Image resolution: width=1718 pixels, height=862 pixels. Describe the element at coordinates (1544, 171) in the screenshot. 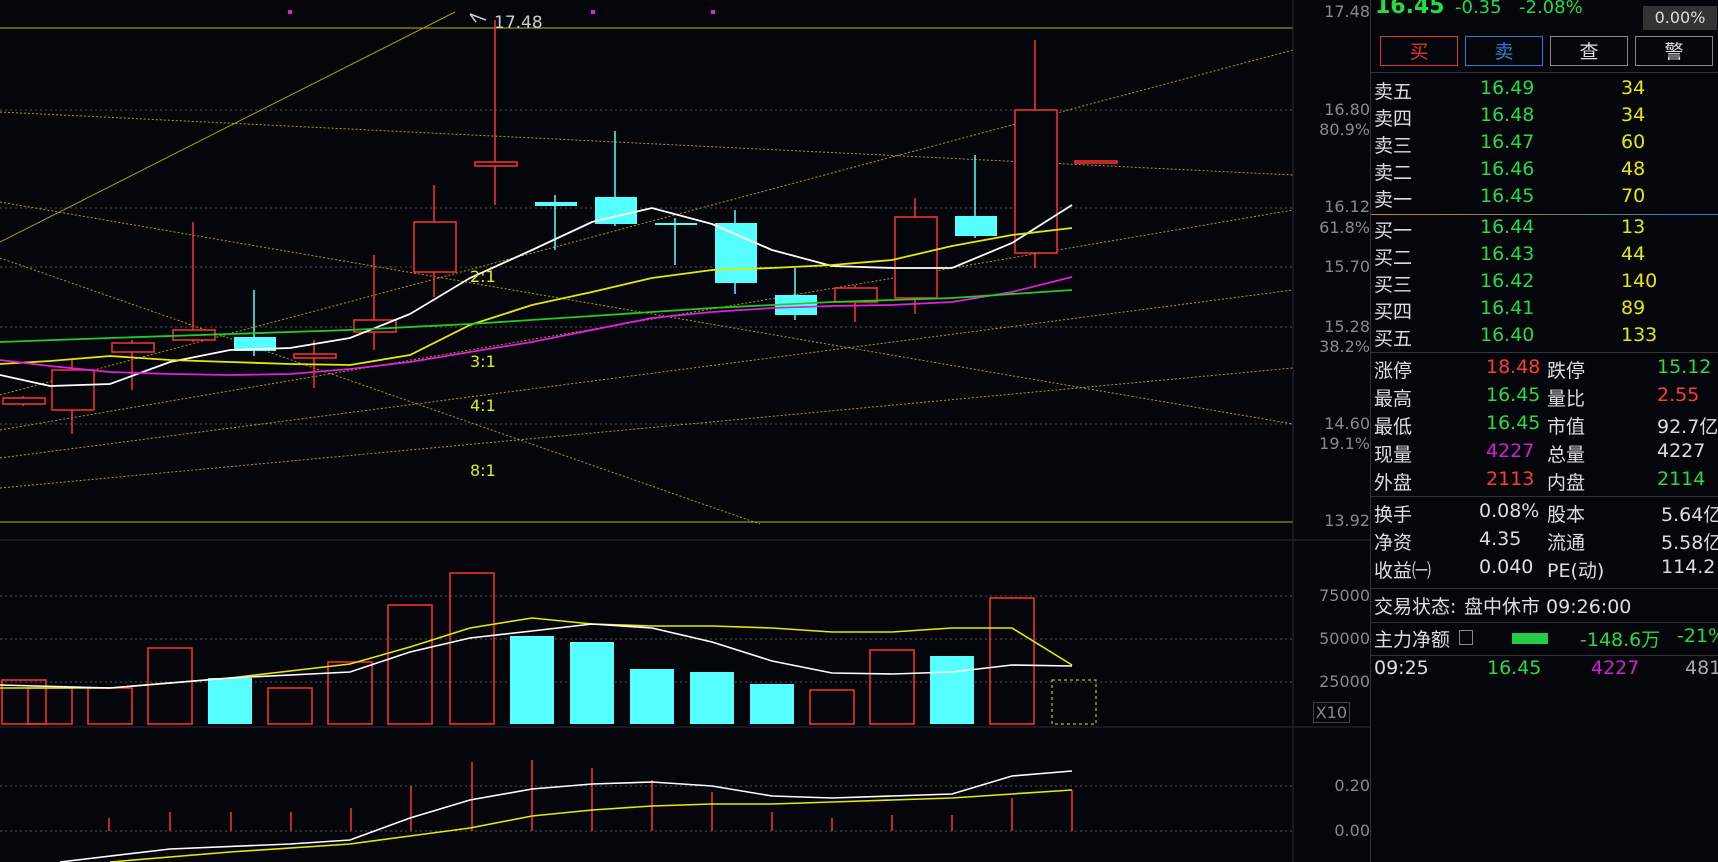

I see `sell-level-row: 卖二 16.46 48` at that location.